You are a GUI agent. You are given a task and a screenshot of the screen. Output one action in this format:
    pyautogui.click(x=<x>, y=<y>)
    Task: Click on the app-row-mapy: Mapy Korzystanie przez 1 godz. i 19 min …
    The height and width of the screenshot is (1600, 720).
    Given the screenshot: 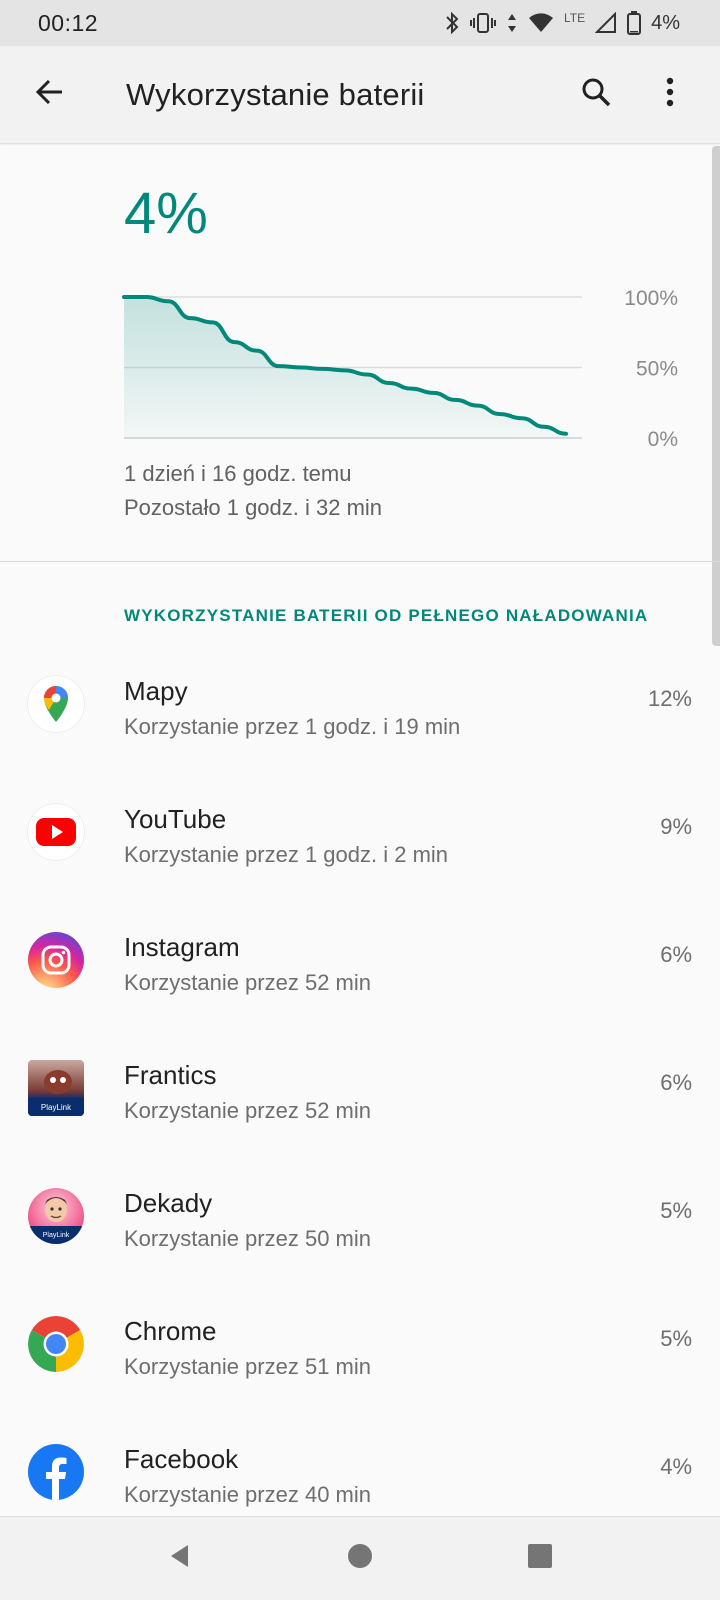 What is the action you would take?
    pyautogui.click(x=360, y=712)
    